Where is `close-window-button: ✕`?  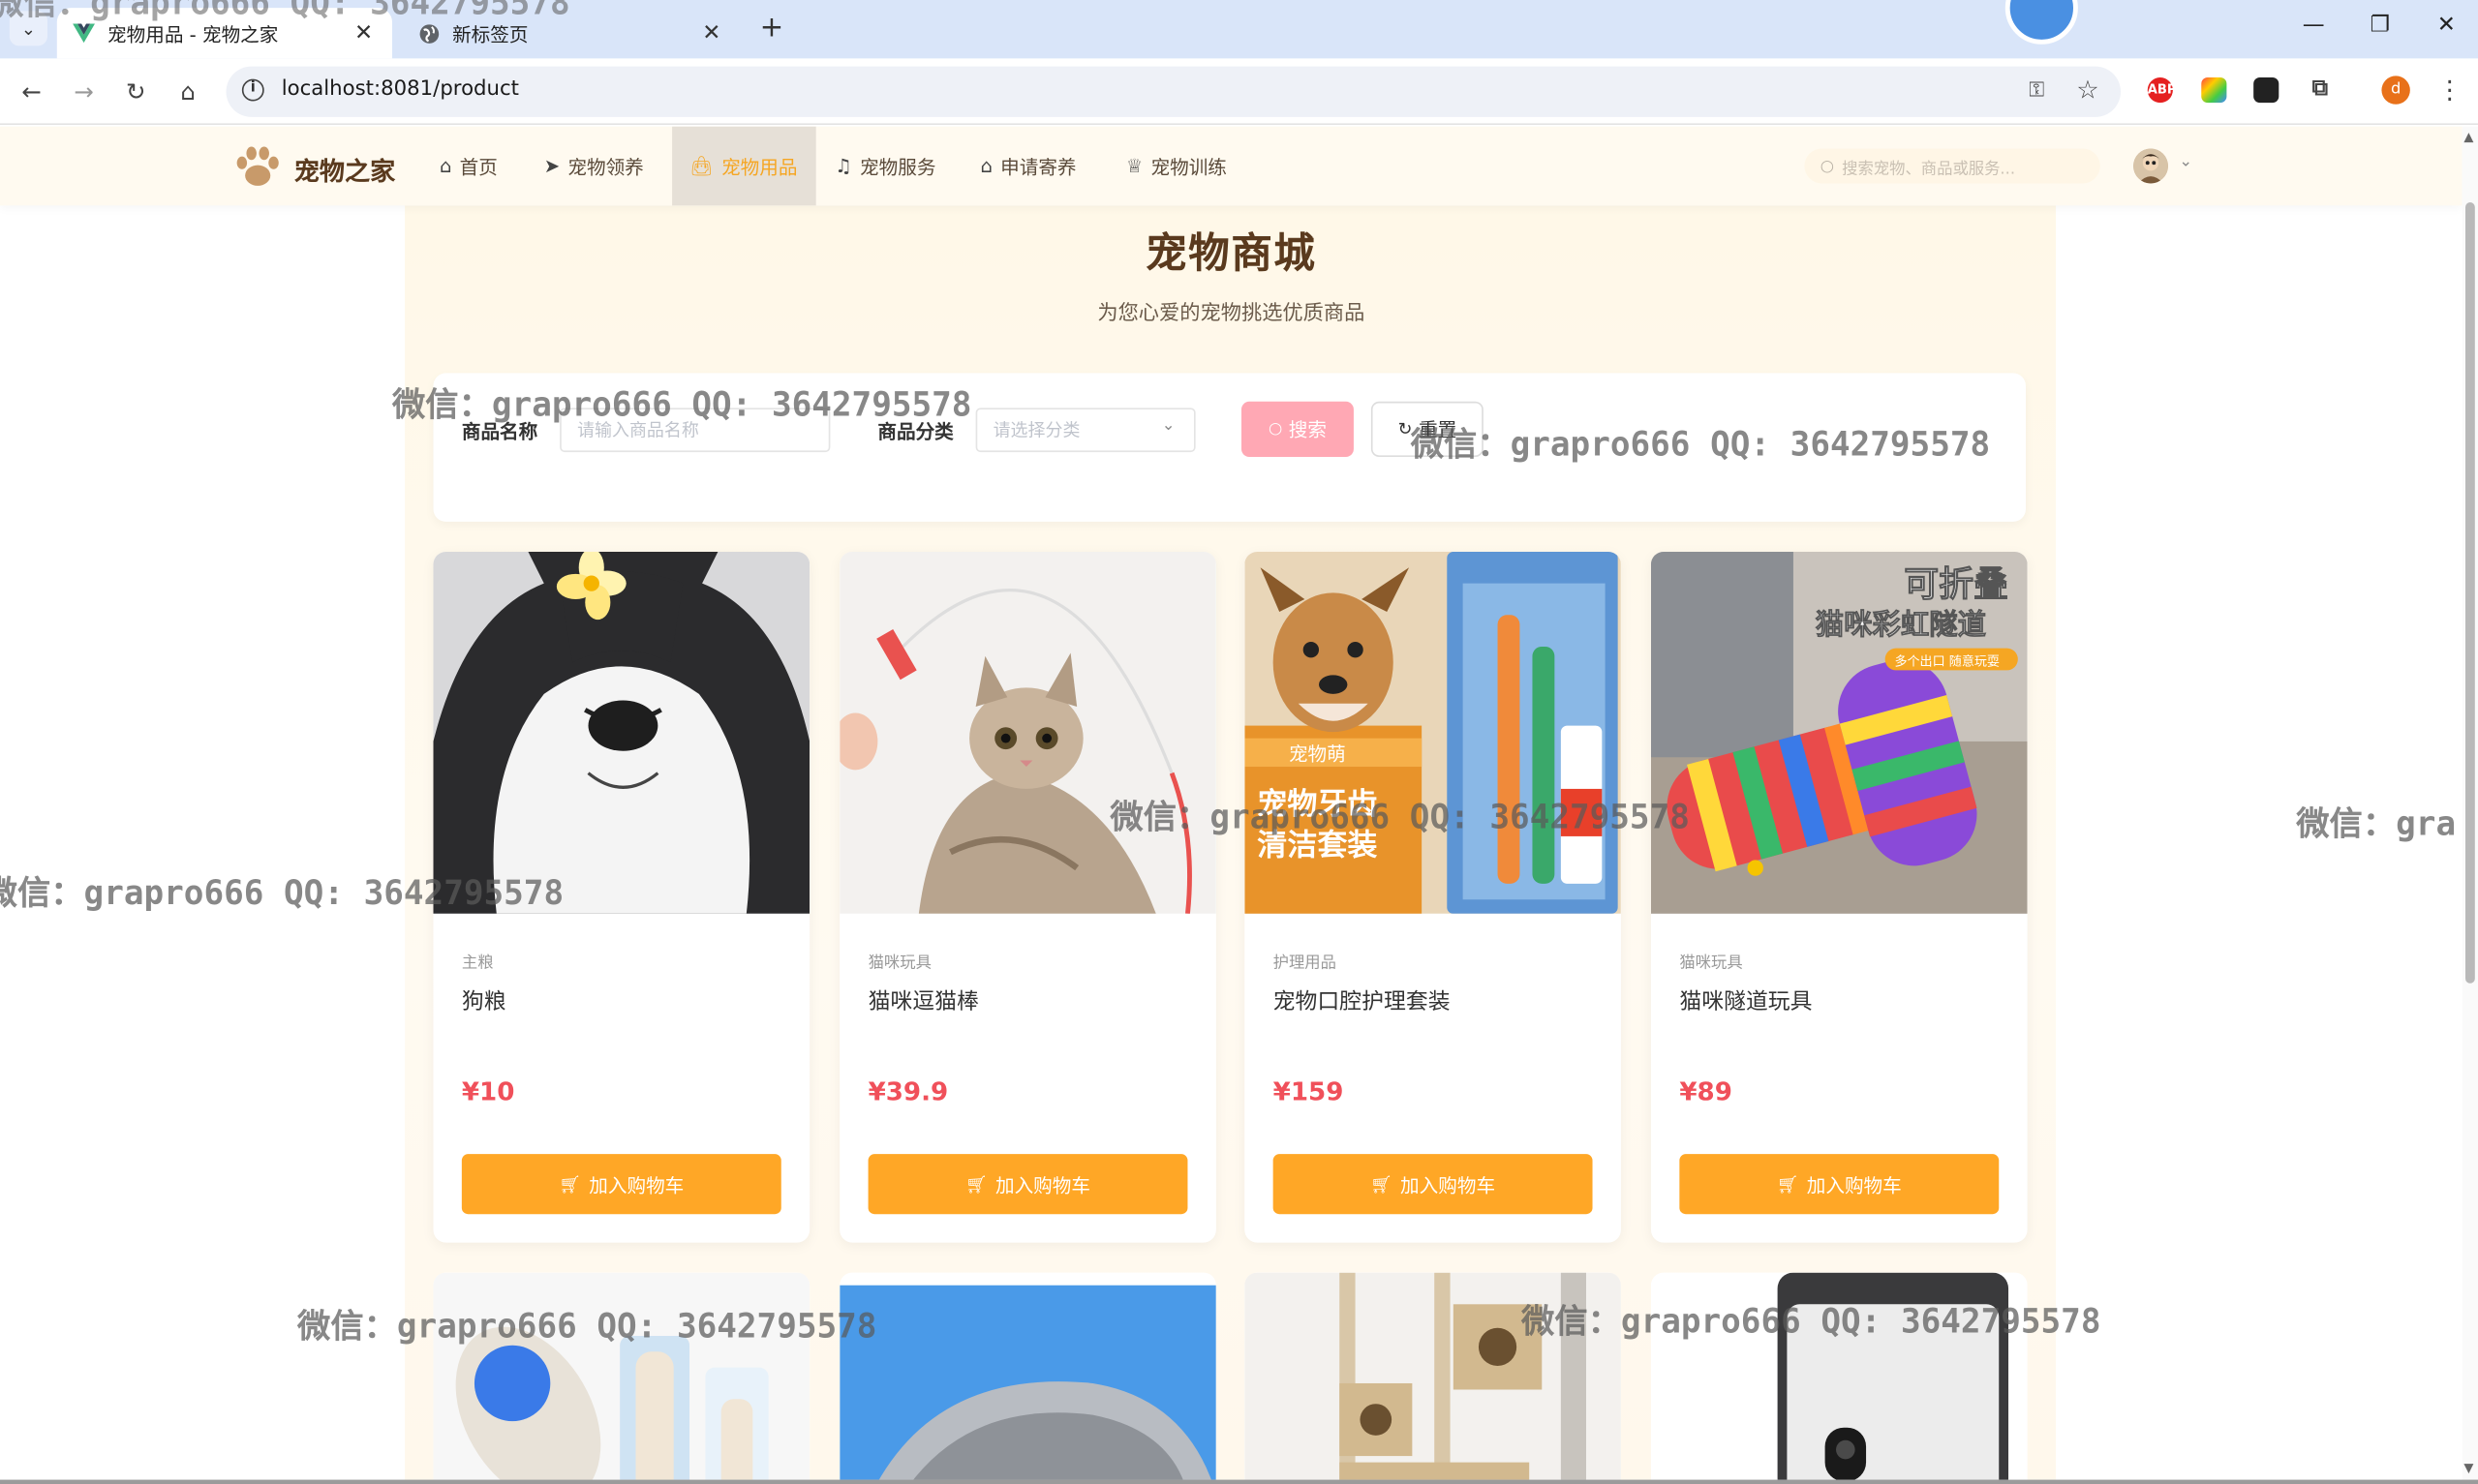
close-window-button: ✕ is located at coordinates (2447, 29).